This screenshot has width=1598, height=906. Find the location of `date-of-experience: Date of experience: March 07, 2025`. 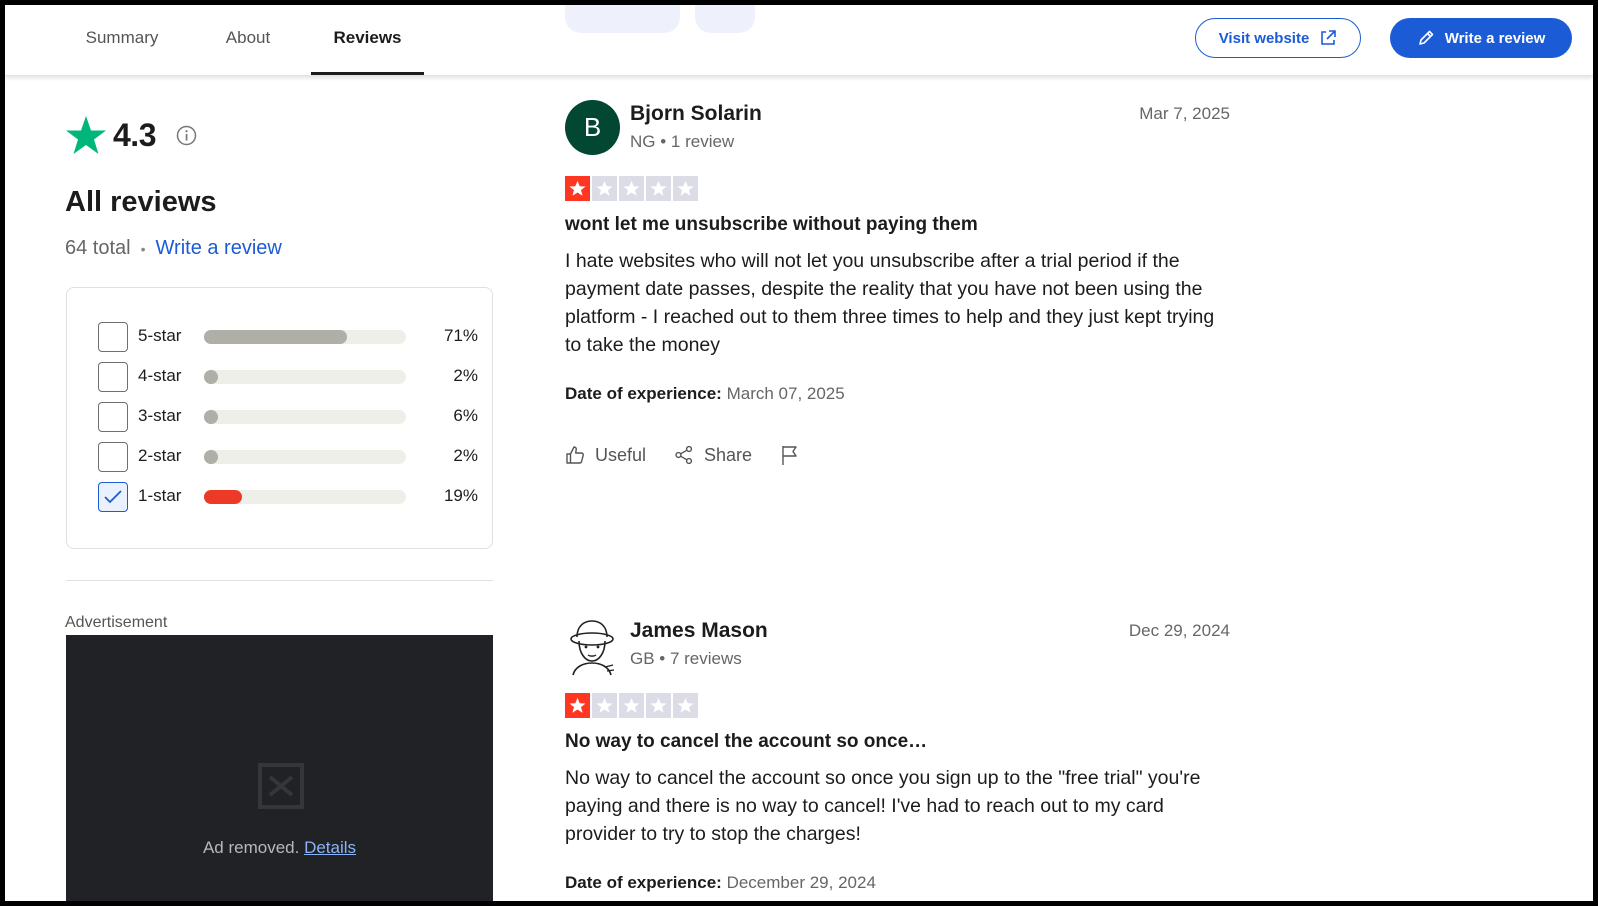

date-of-experience: Date of experience: March 07, 2025 is located at coordinates (705, 394).